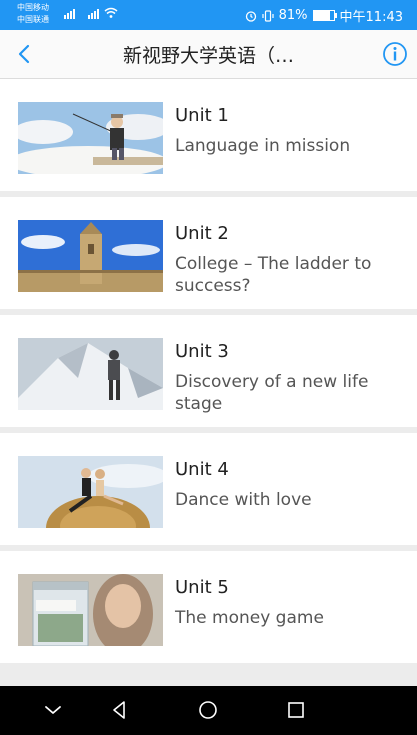 The image size is (417, 735). Describe the element at coordinates (249, 618) in the screenshot. I see `unit-subtitle: The money game` at that location.